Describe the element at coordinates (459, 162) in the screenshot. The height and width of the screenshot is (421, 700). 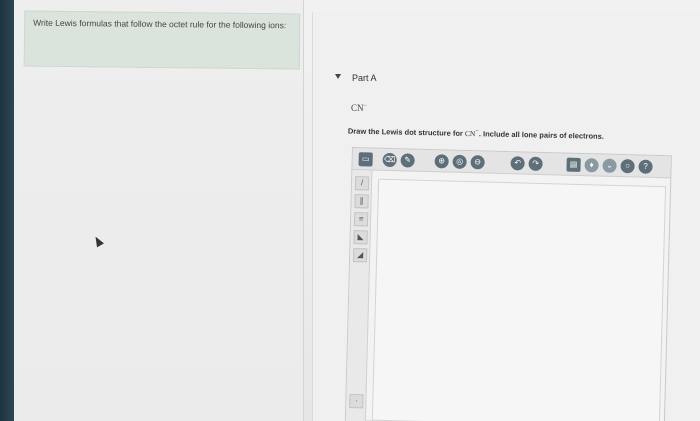
I see `zoom-reset-icon: ◎` at that location.